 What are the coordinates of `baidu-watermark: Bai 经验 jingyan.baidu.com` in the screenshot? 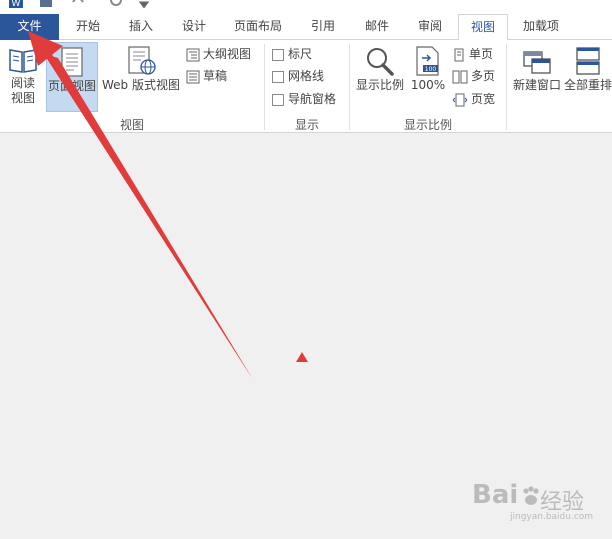 It's located at (533, 505).